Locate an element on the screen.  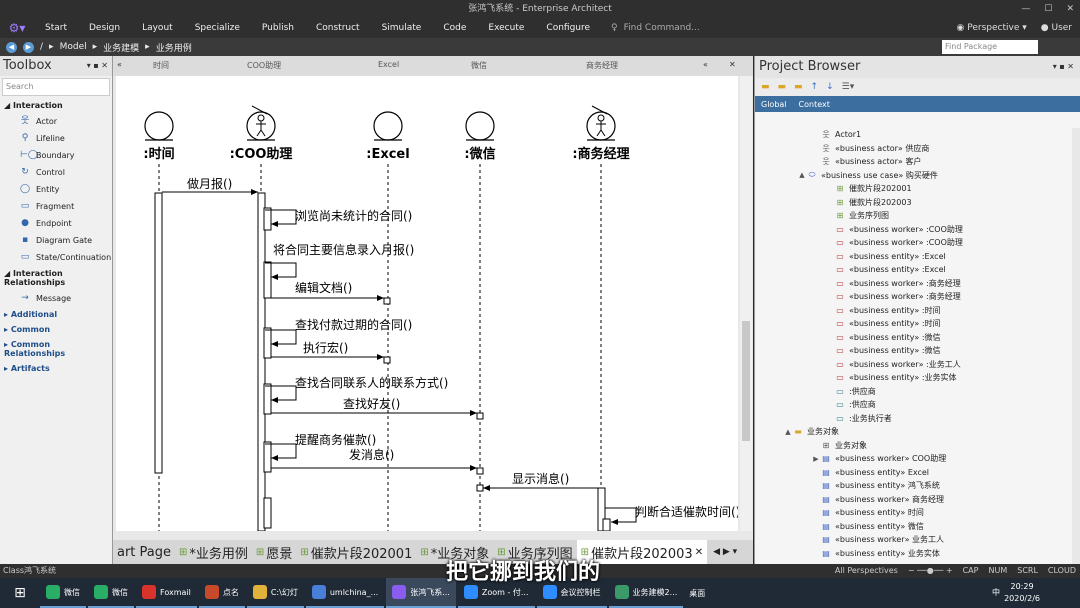
menu-start: Start is located at coordinates (56, 28).